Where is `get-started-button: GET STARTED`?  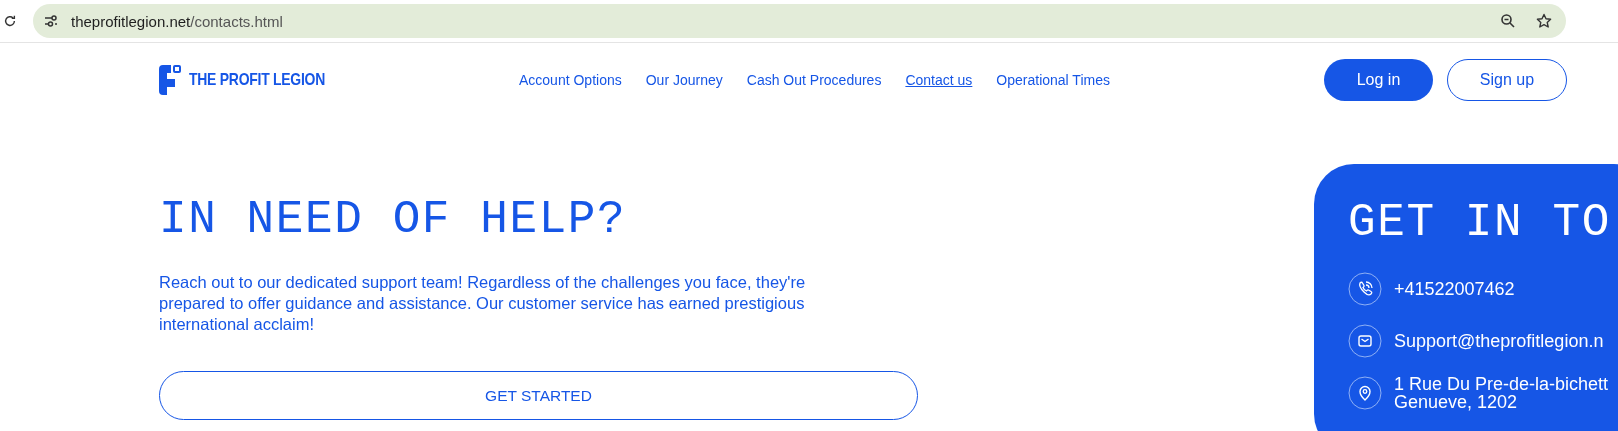 get-started-button: GET STARTED is located at coordinates (538, 395).